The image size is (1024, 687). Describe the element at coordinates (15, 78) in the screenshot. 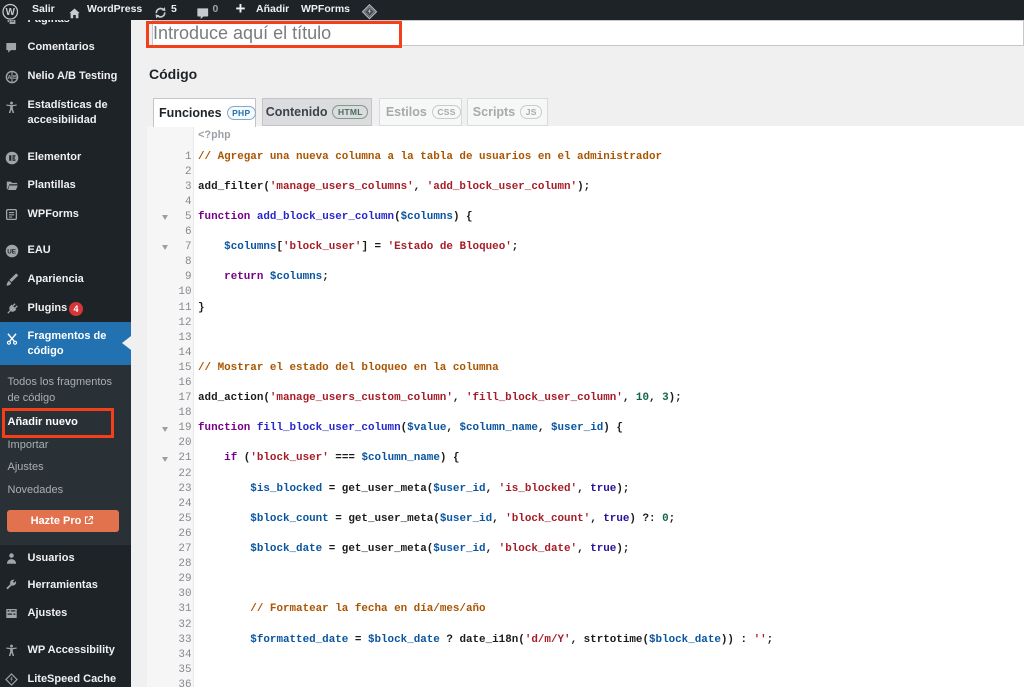

I see `svg-text: B` at that location.